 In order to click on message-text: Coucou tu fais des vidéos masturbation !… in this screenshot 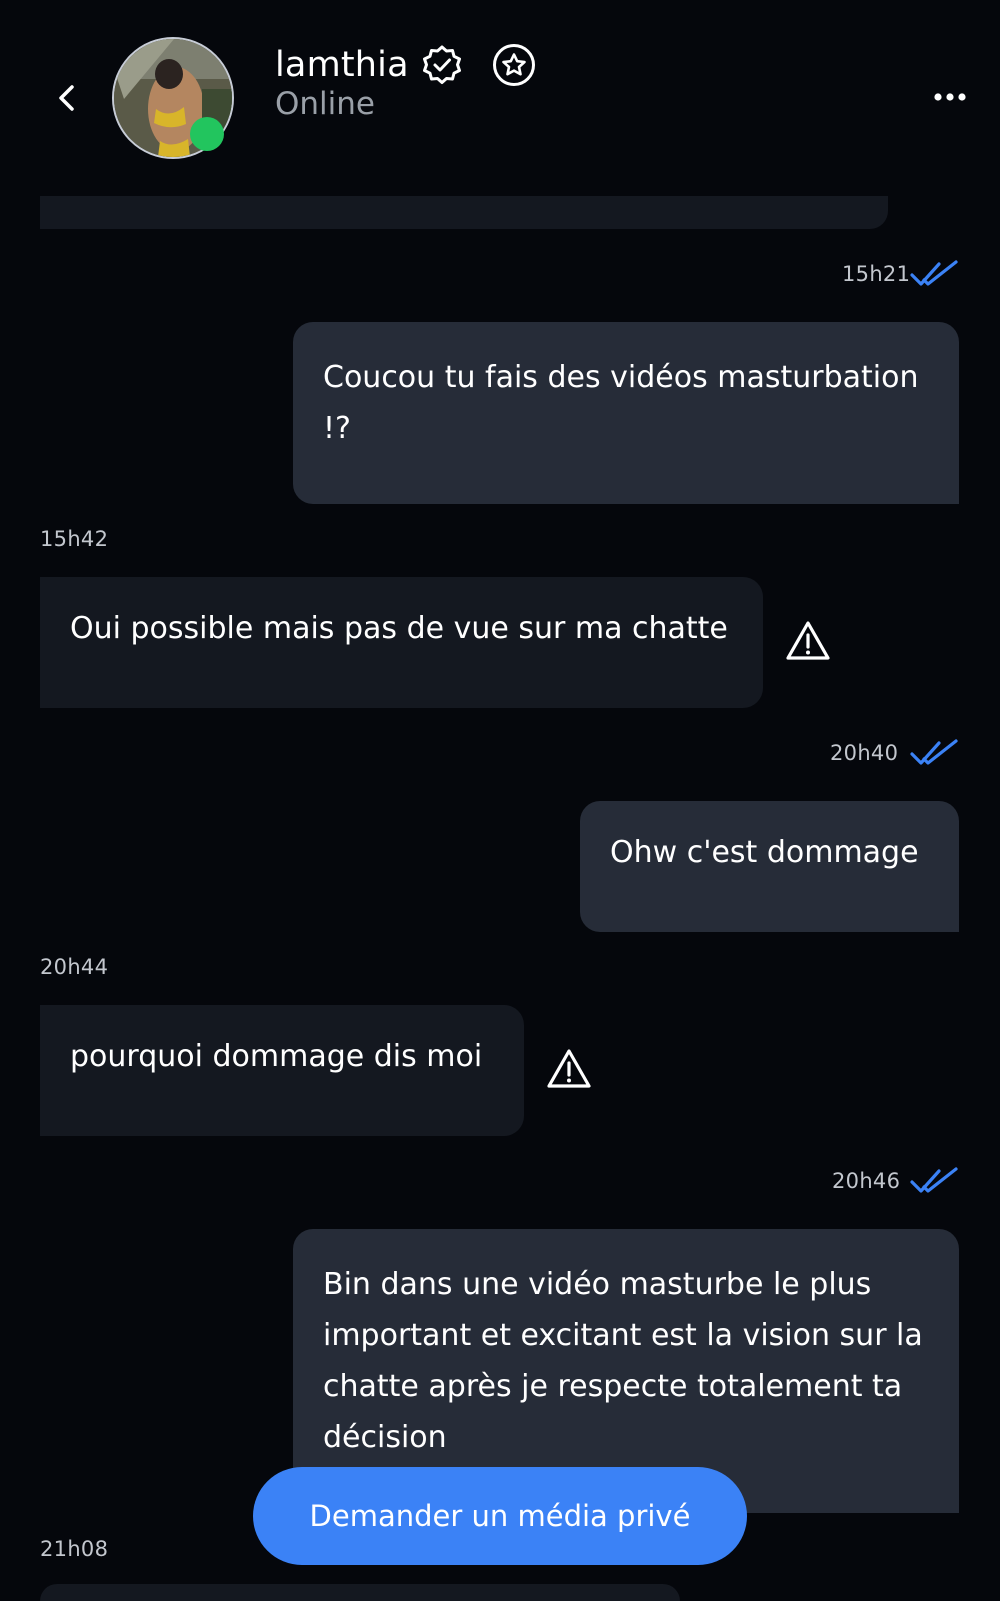, I will do `click(621, 403)`.